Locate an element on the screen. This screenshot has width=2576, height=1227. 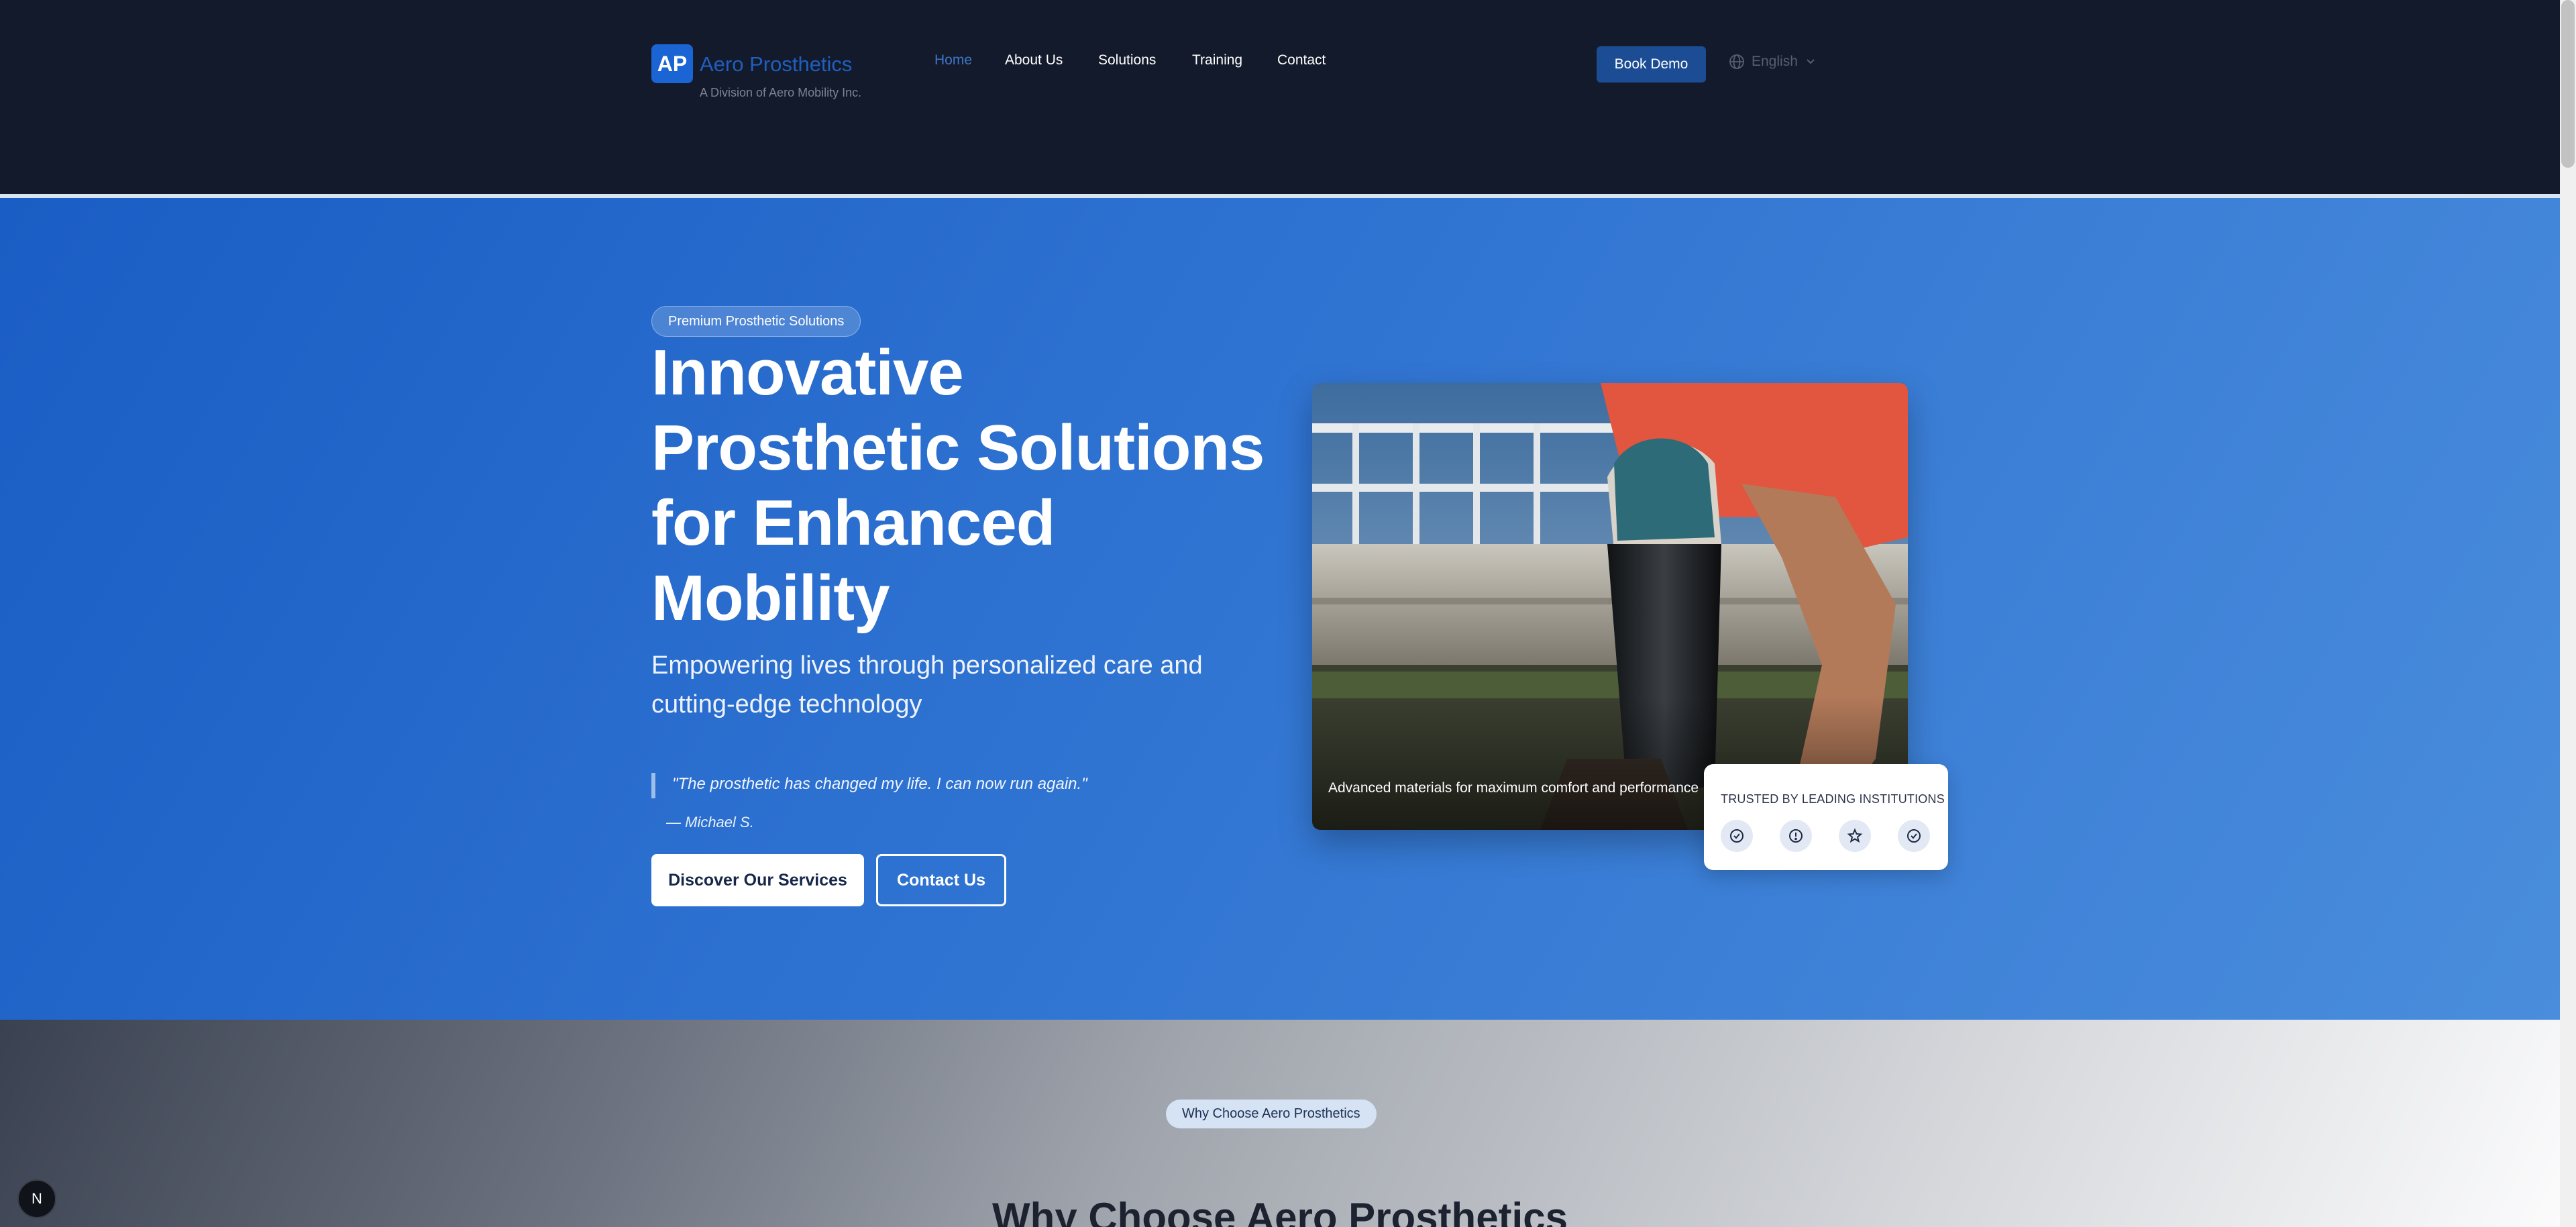
logo-mark: AP is located at coordinates (672, 63).